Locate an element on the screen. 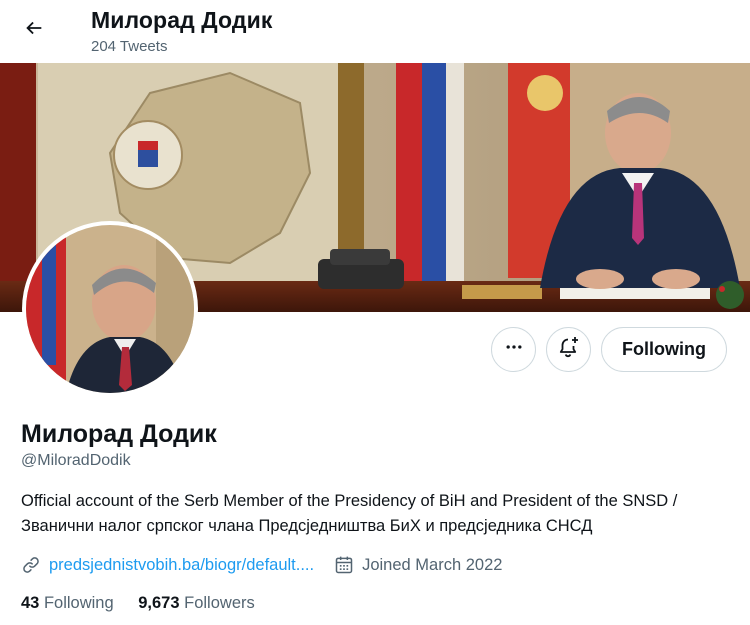 Image resolution: width=750 pixels, height=625 pixels. page-title: Милорад Додик is located at coordinates (182, 20).